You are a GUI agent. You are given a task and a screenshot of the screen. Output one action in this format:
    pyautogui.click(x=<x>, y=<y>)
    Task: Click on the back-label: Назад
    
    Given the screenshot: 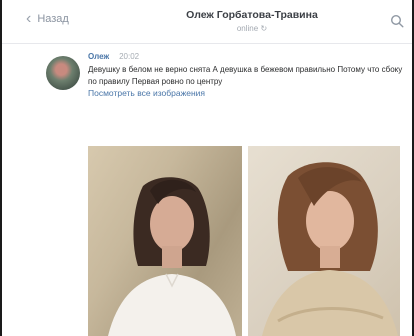 What is the action you would take?
    pyautogui.click(x=53, y=19)
    